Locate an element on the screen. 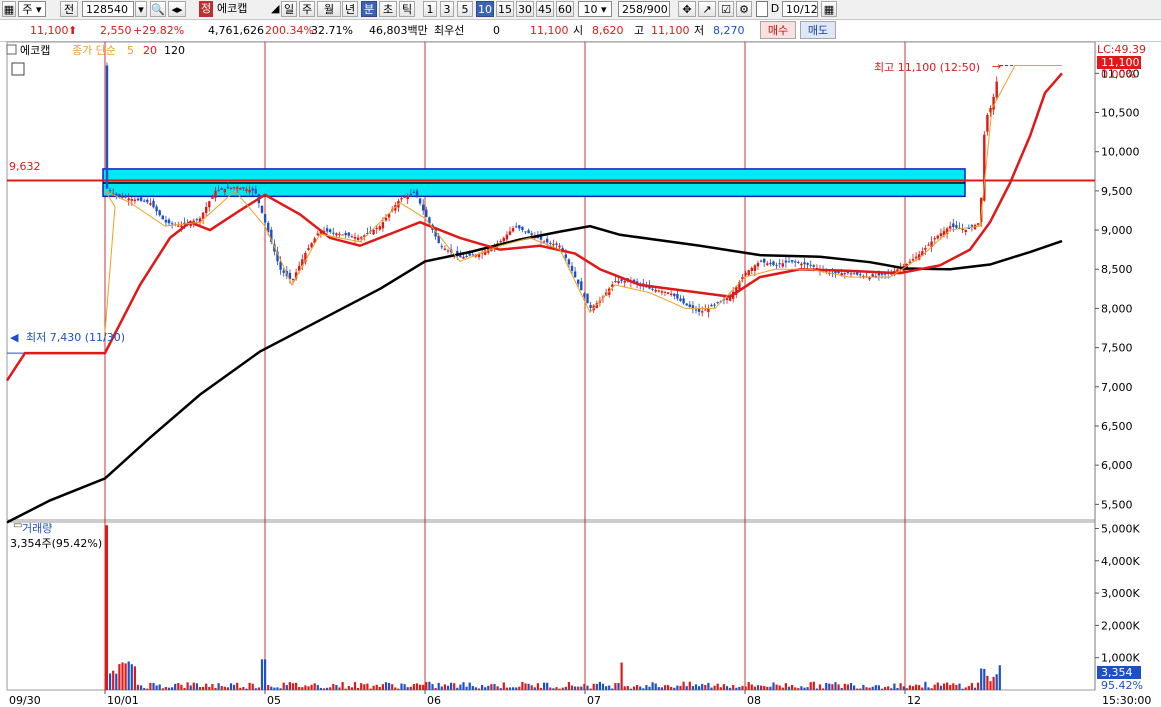 The width and height of the screenshot is (1161, 707). x-tick-label: 09/30 is located at coordinates (25, 700).